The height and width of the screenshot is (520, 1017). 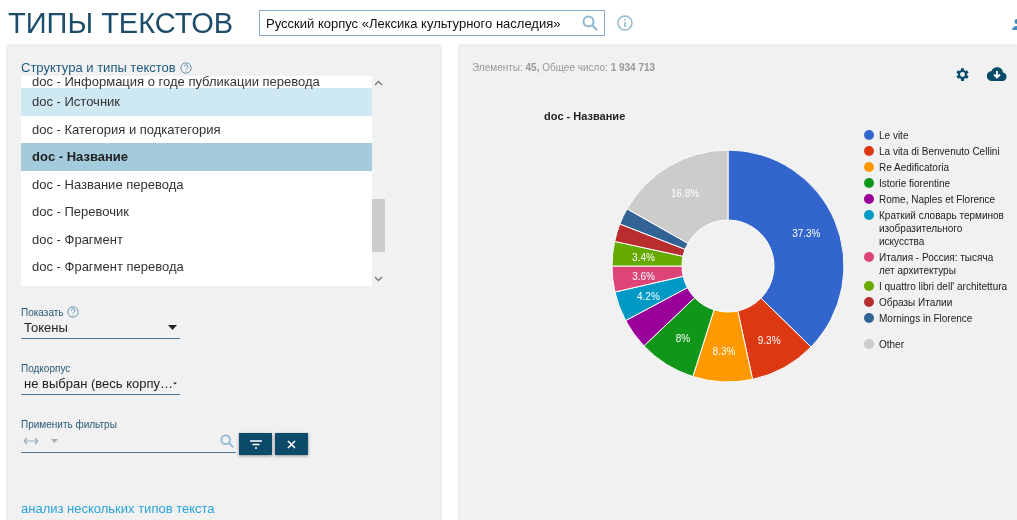 I want to click on legend-label: I quattro libri dell' architettura, so click(x=943, y=286).